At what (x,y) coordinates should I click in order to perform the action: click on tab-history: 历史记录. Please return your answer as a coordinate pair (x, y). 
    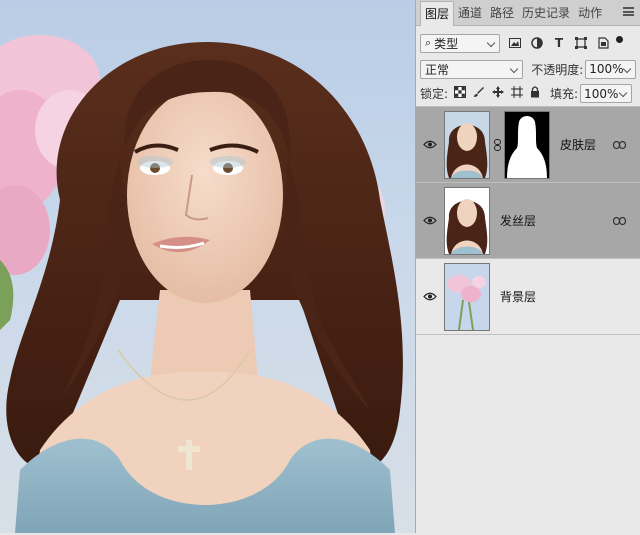
    Looking at the image, I should click on (546, 13).